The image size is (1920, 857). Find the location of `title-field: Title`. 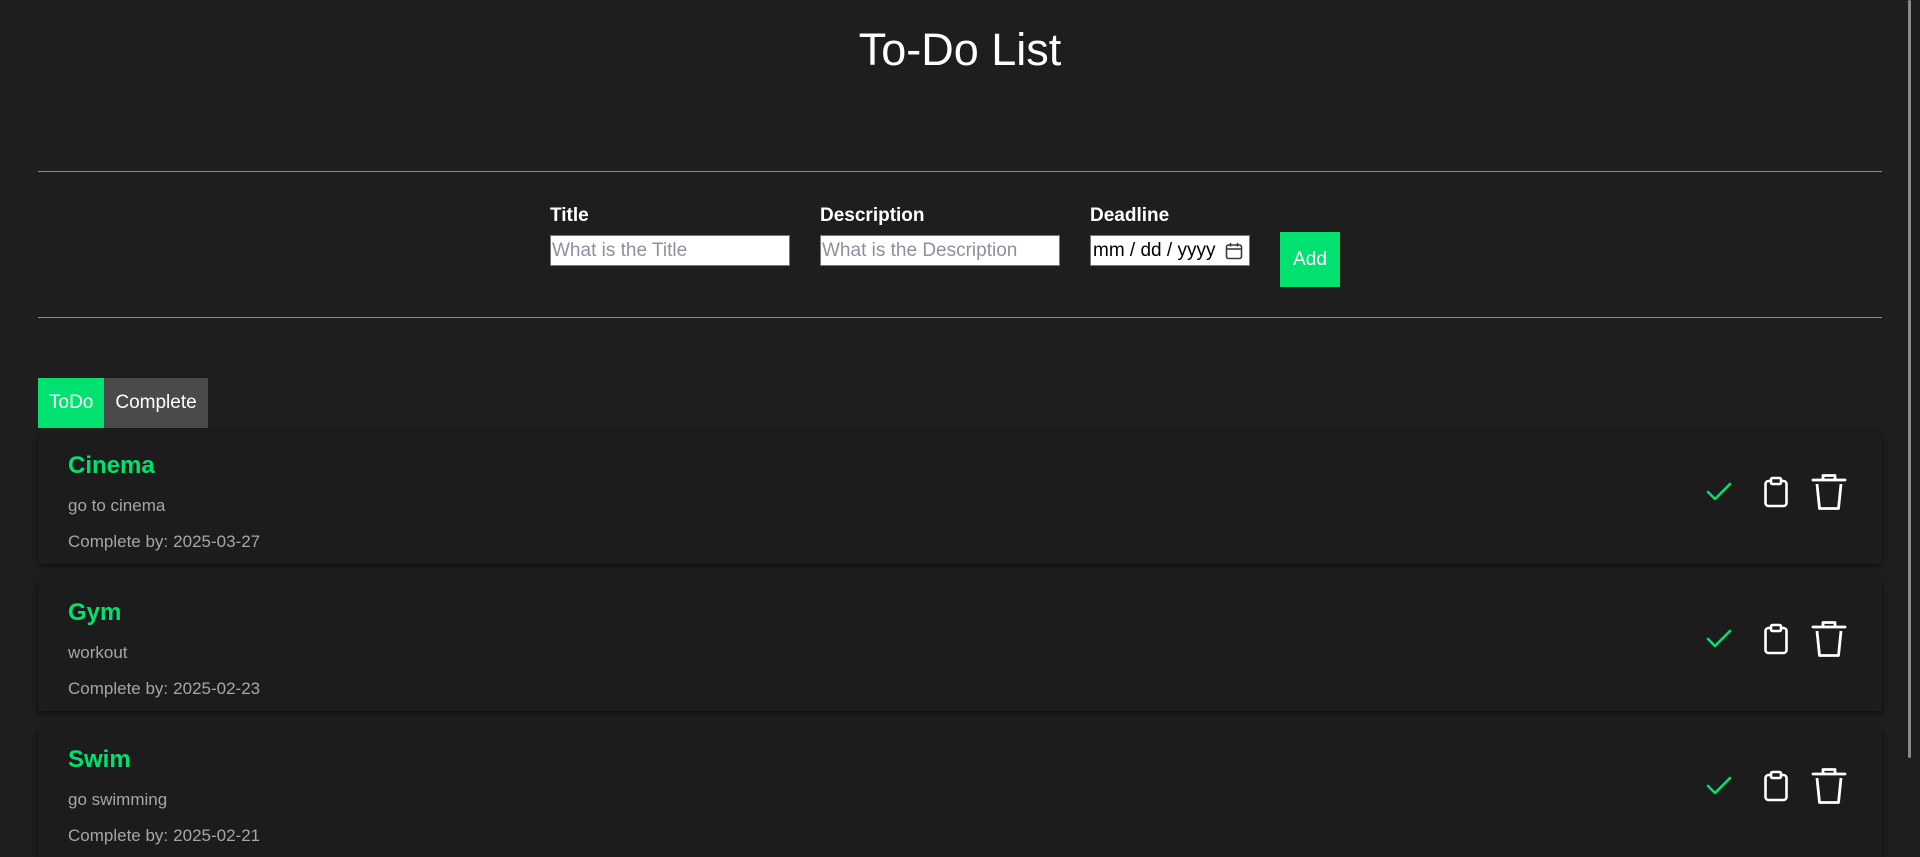

title-field: Title is located at coordinates (670, 235).